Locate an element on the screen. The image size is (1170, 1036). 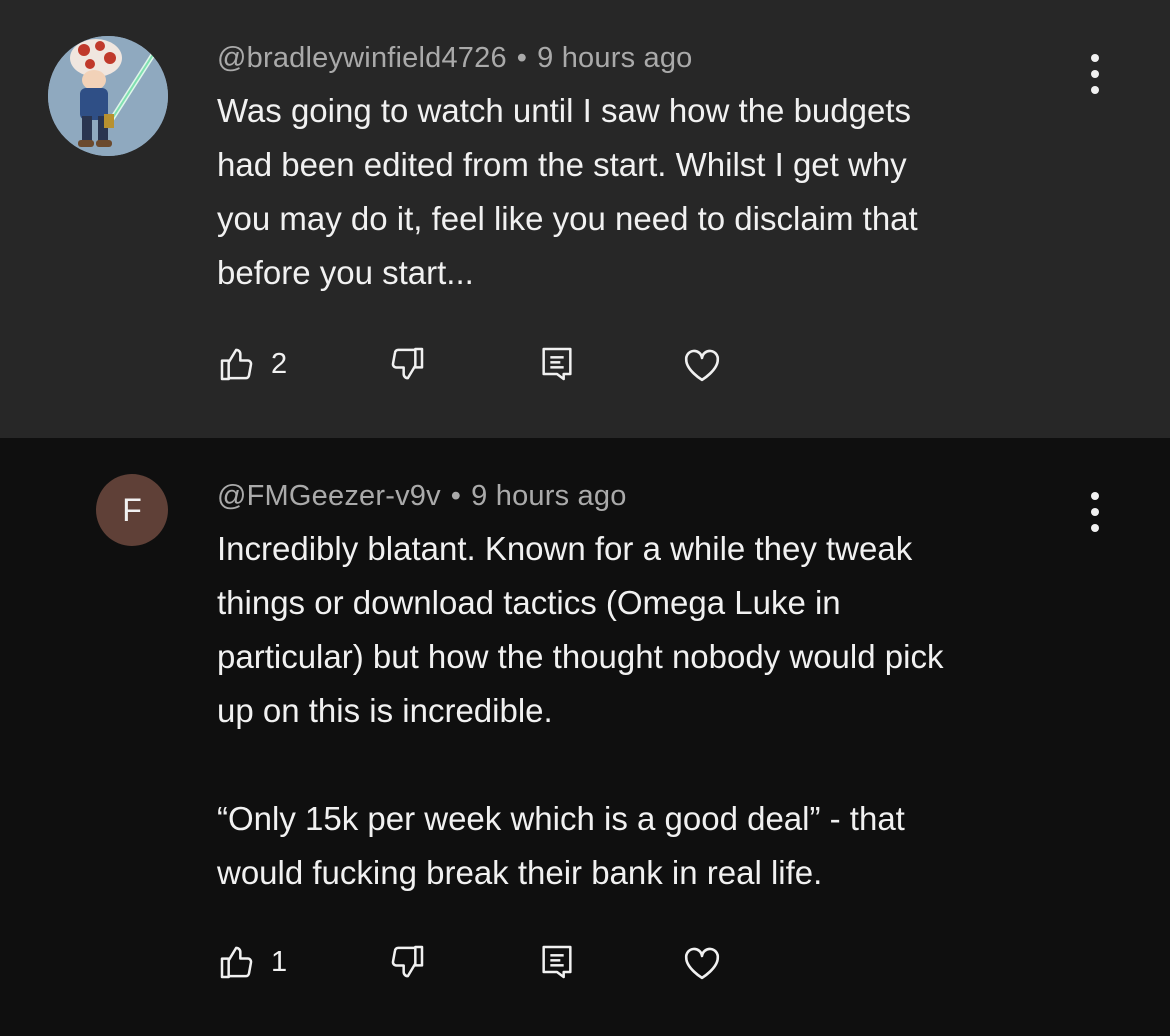
toad-lightsaber-avatar is located at coordinates (108, 96).